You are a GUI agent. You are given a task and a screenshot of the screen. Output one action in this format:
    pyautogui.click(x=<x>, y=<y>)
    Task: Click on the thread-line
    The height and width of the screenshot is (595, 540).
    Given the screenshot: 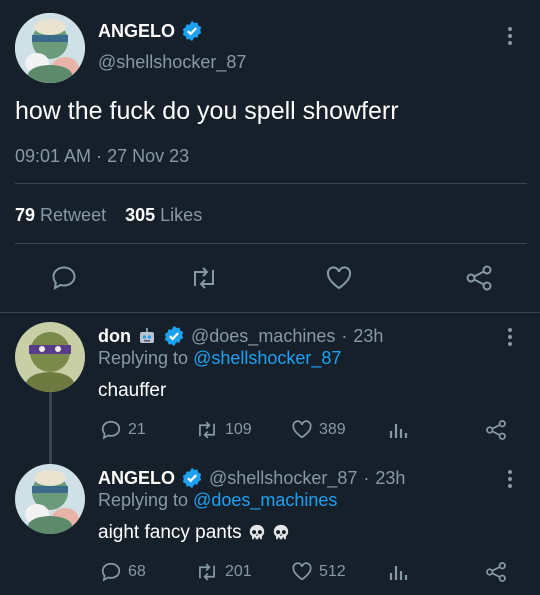 What is the action you would take?
    pyautogui.click(x=50, y=428)
    